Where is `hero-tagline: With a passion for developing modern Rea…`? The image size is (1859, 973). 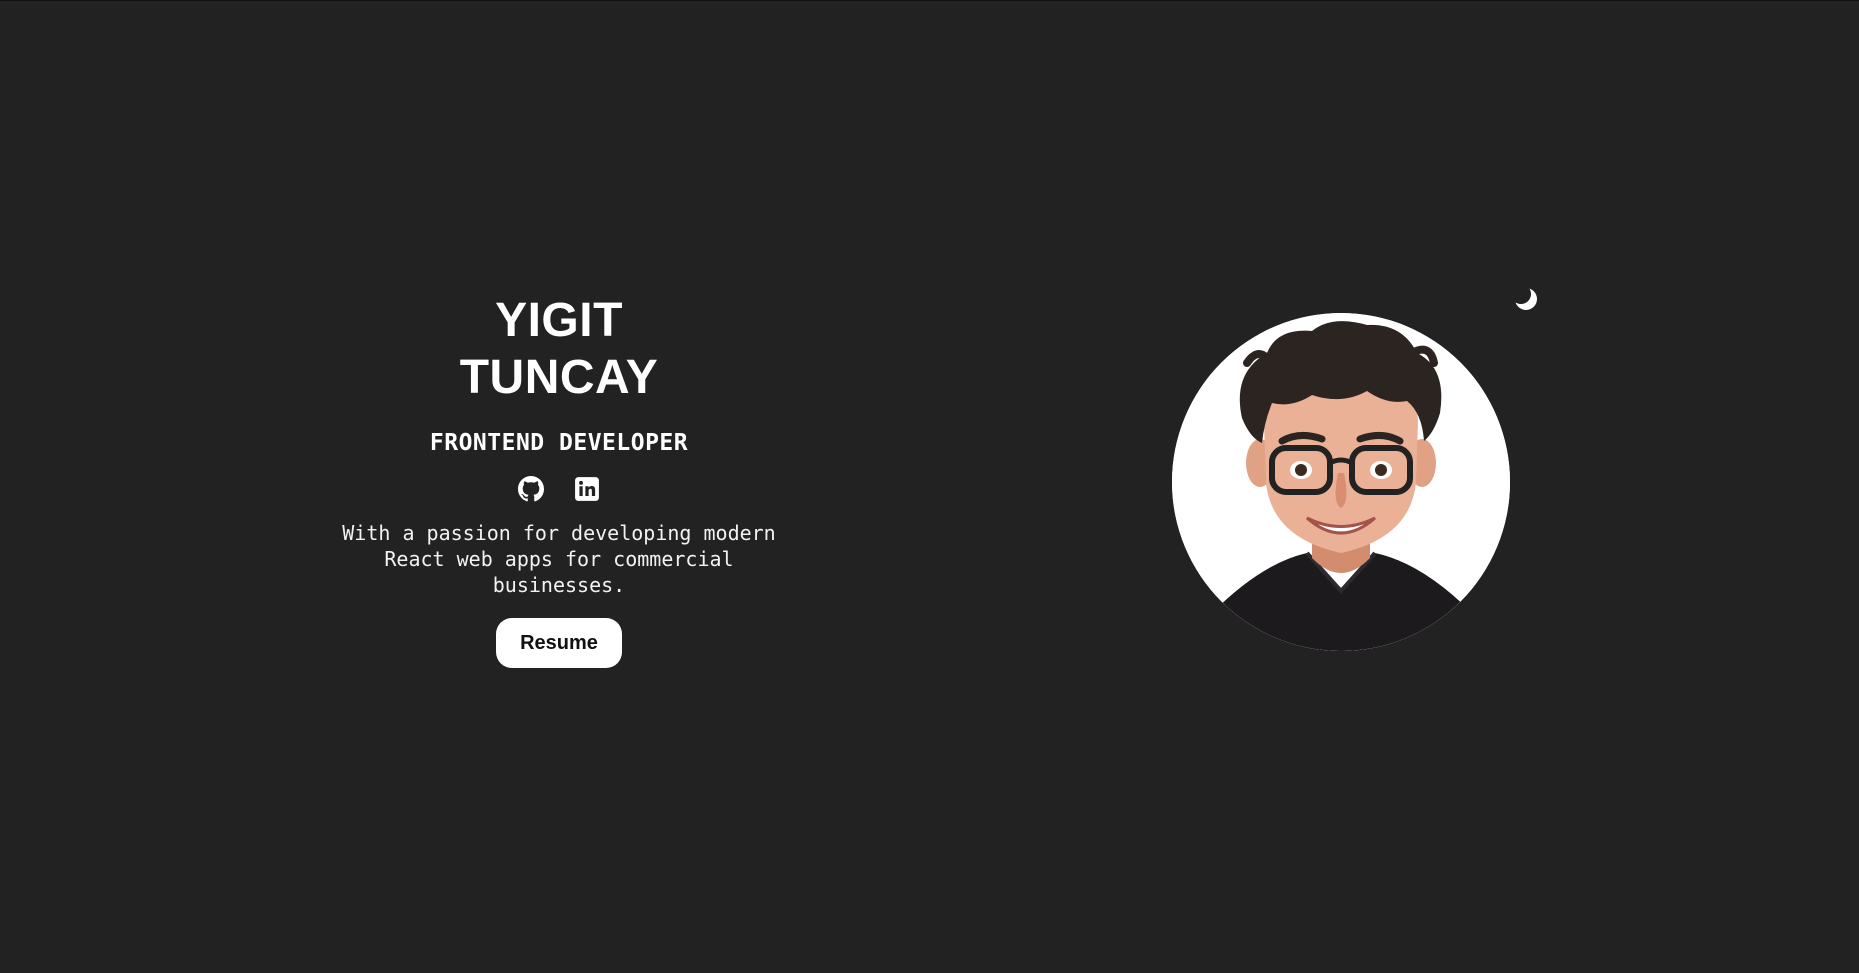
hero-tagline: With a passion for developing modern Rea… is located at coordinates (559, 559).